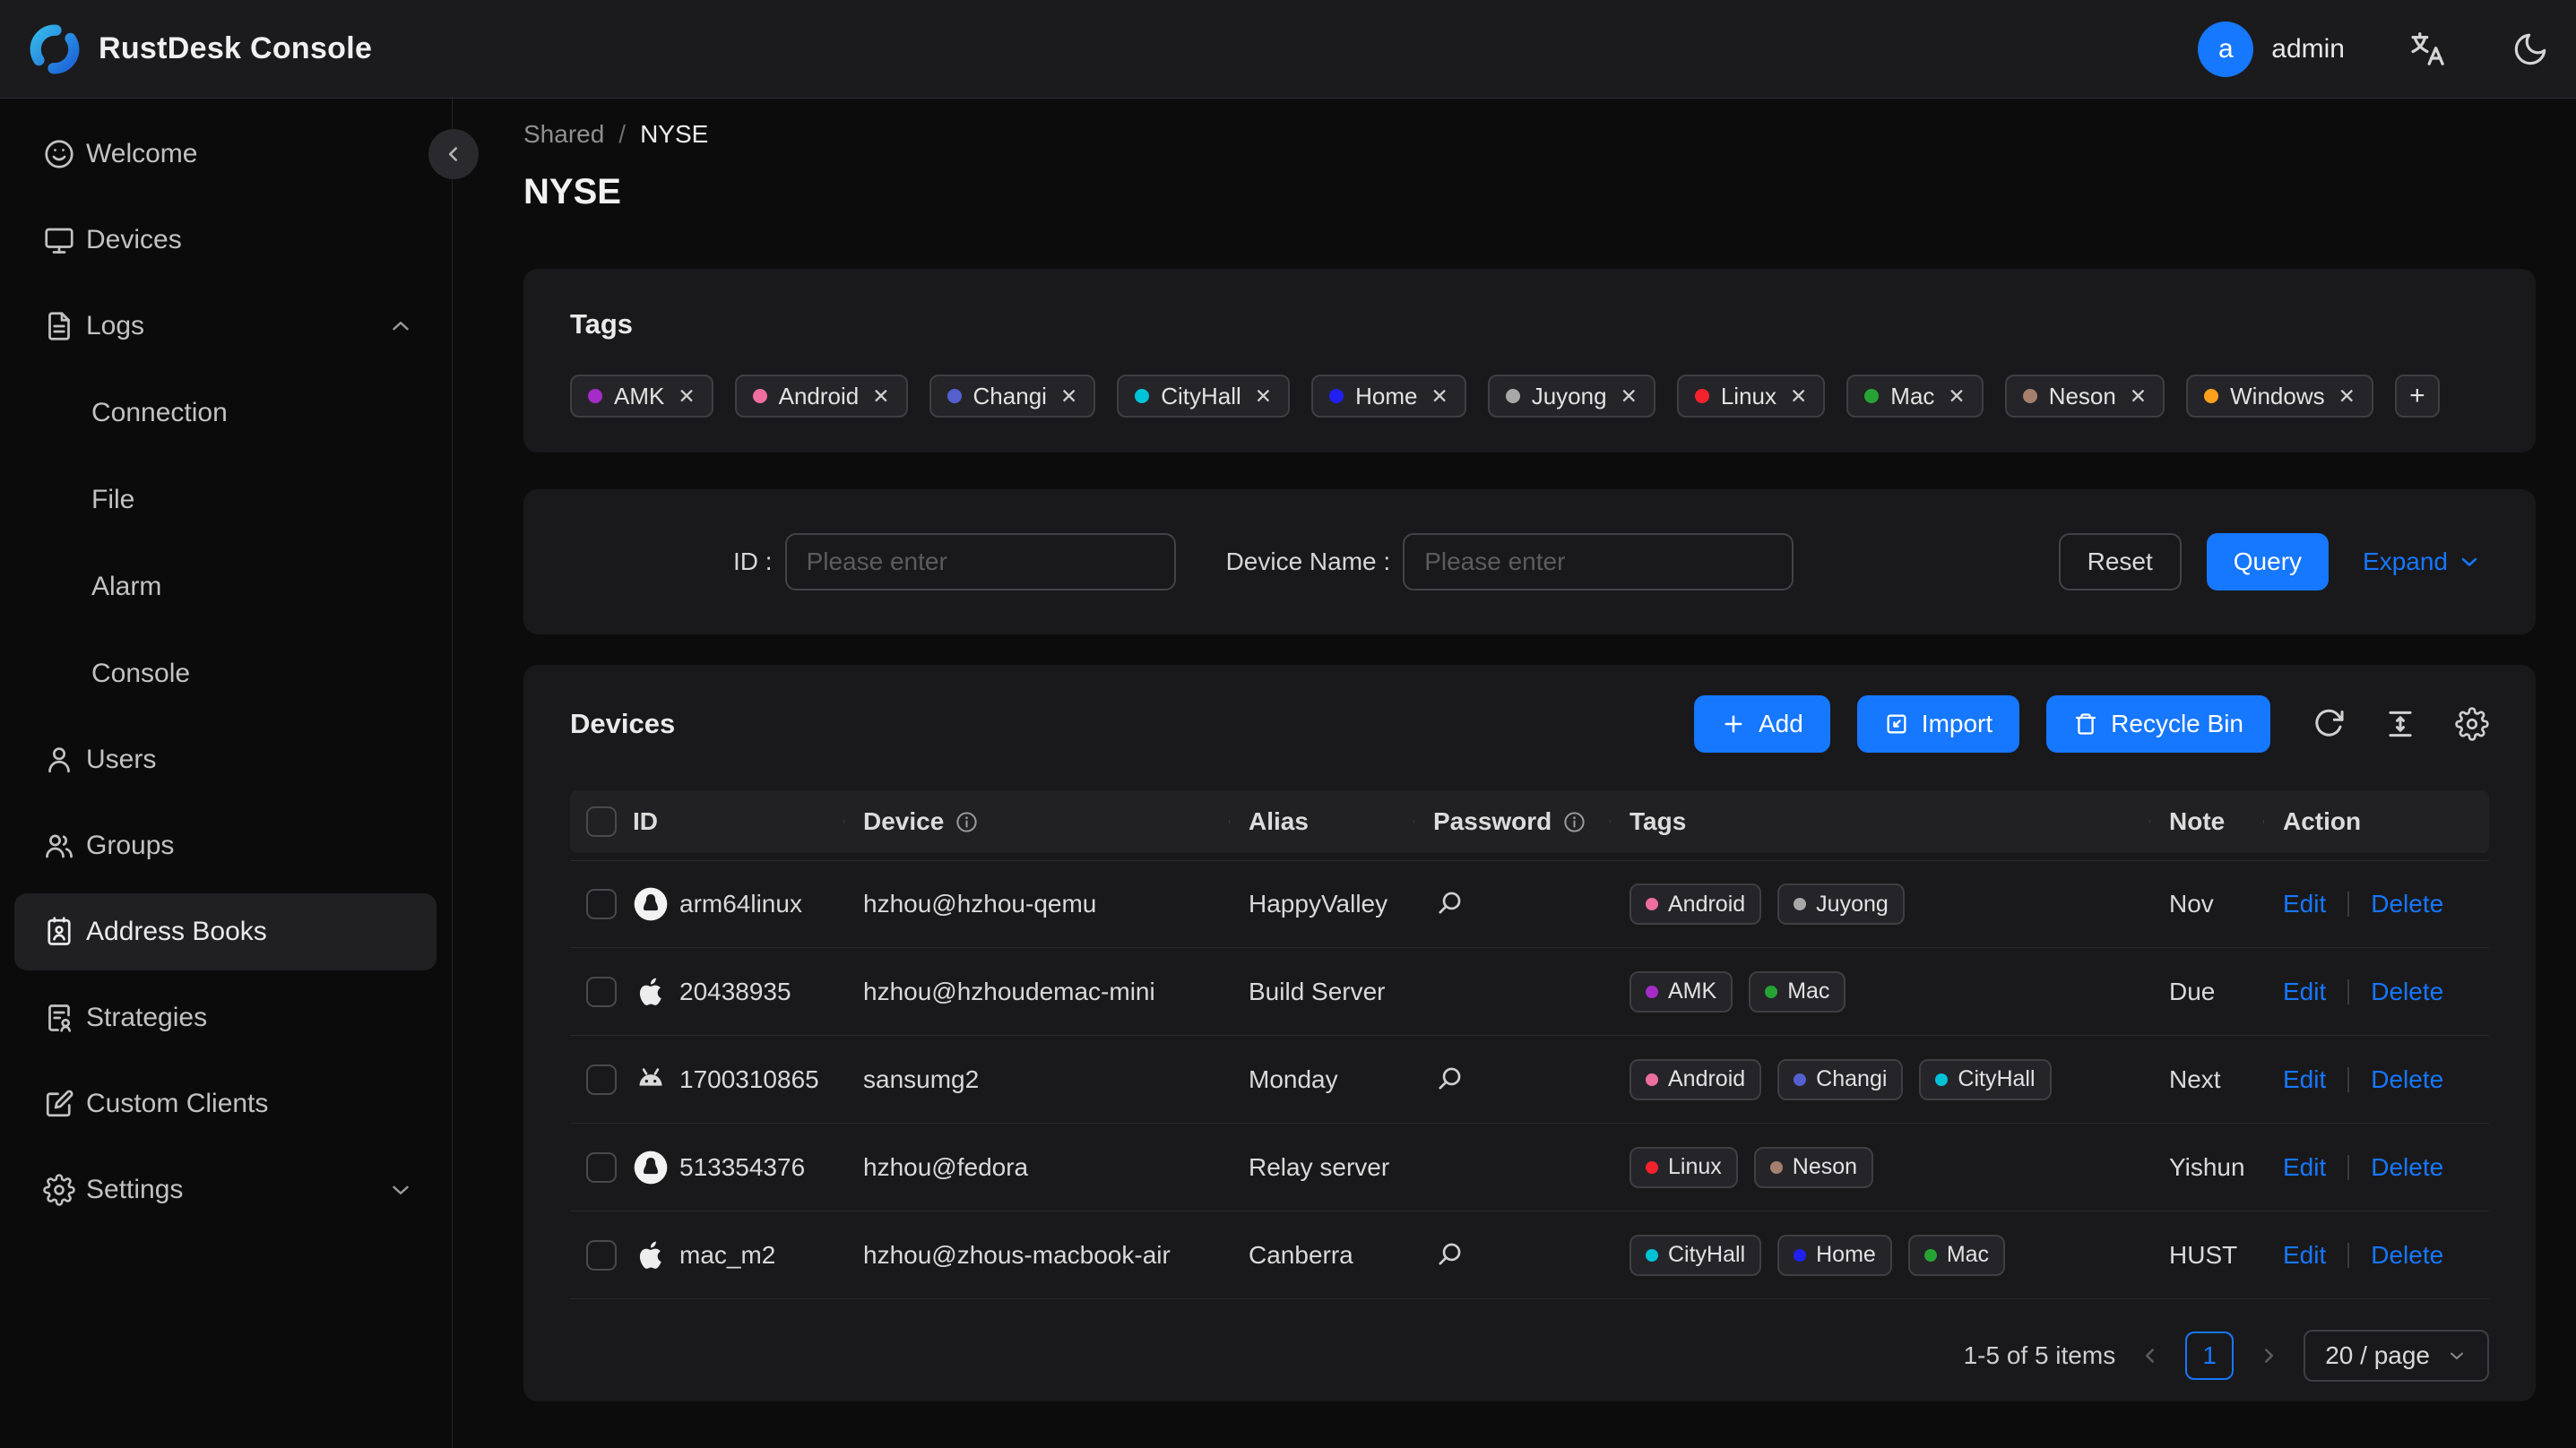 The image size is (2576, 1448). I want to click on sidebar-item-alarm: Alarm, so click(226, 586).